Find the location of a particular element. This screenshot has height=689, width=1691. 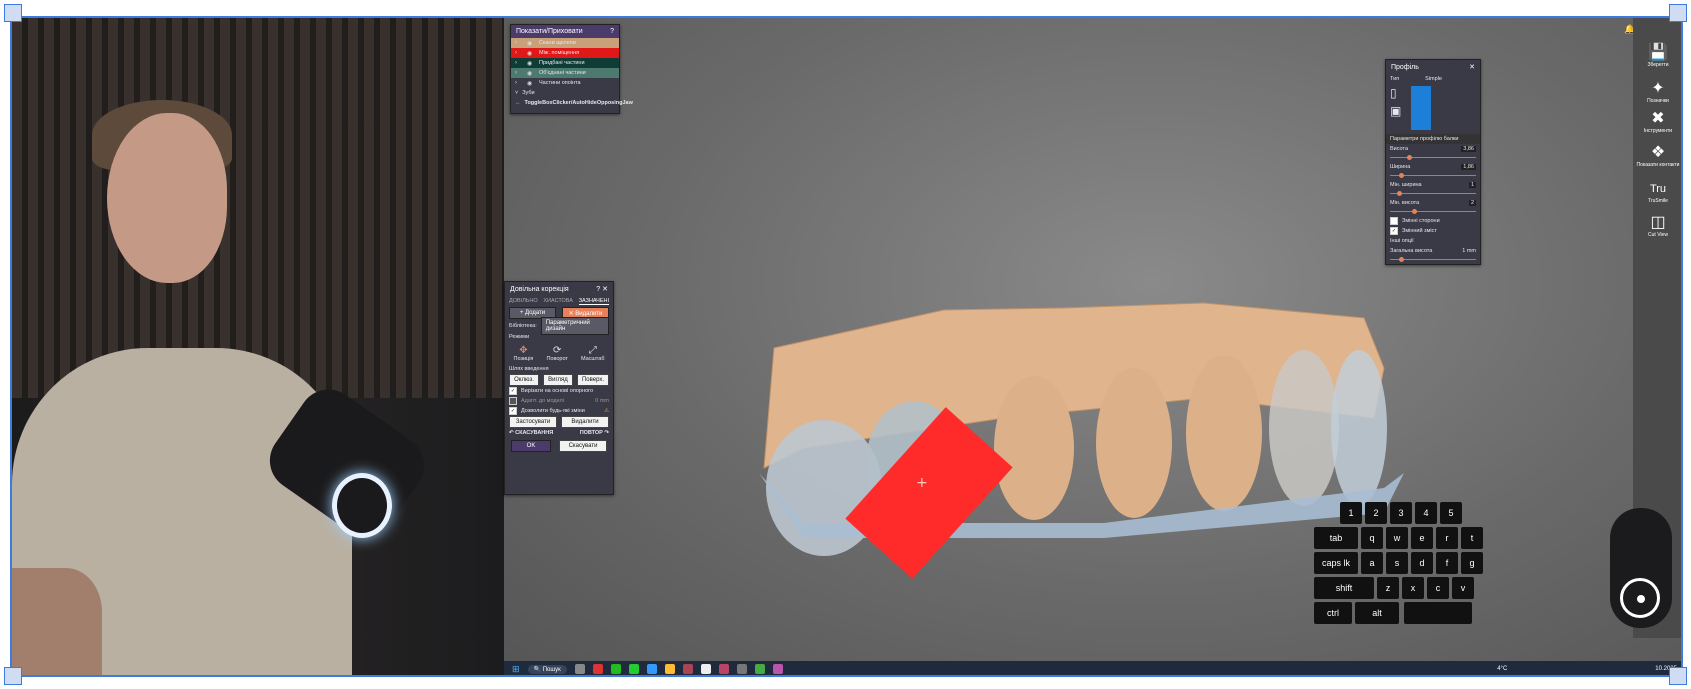

tool-contacts: ❖ Показати контакти is located at coordinates (1658, 156).